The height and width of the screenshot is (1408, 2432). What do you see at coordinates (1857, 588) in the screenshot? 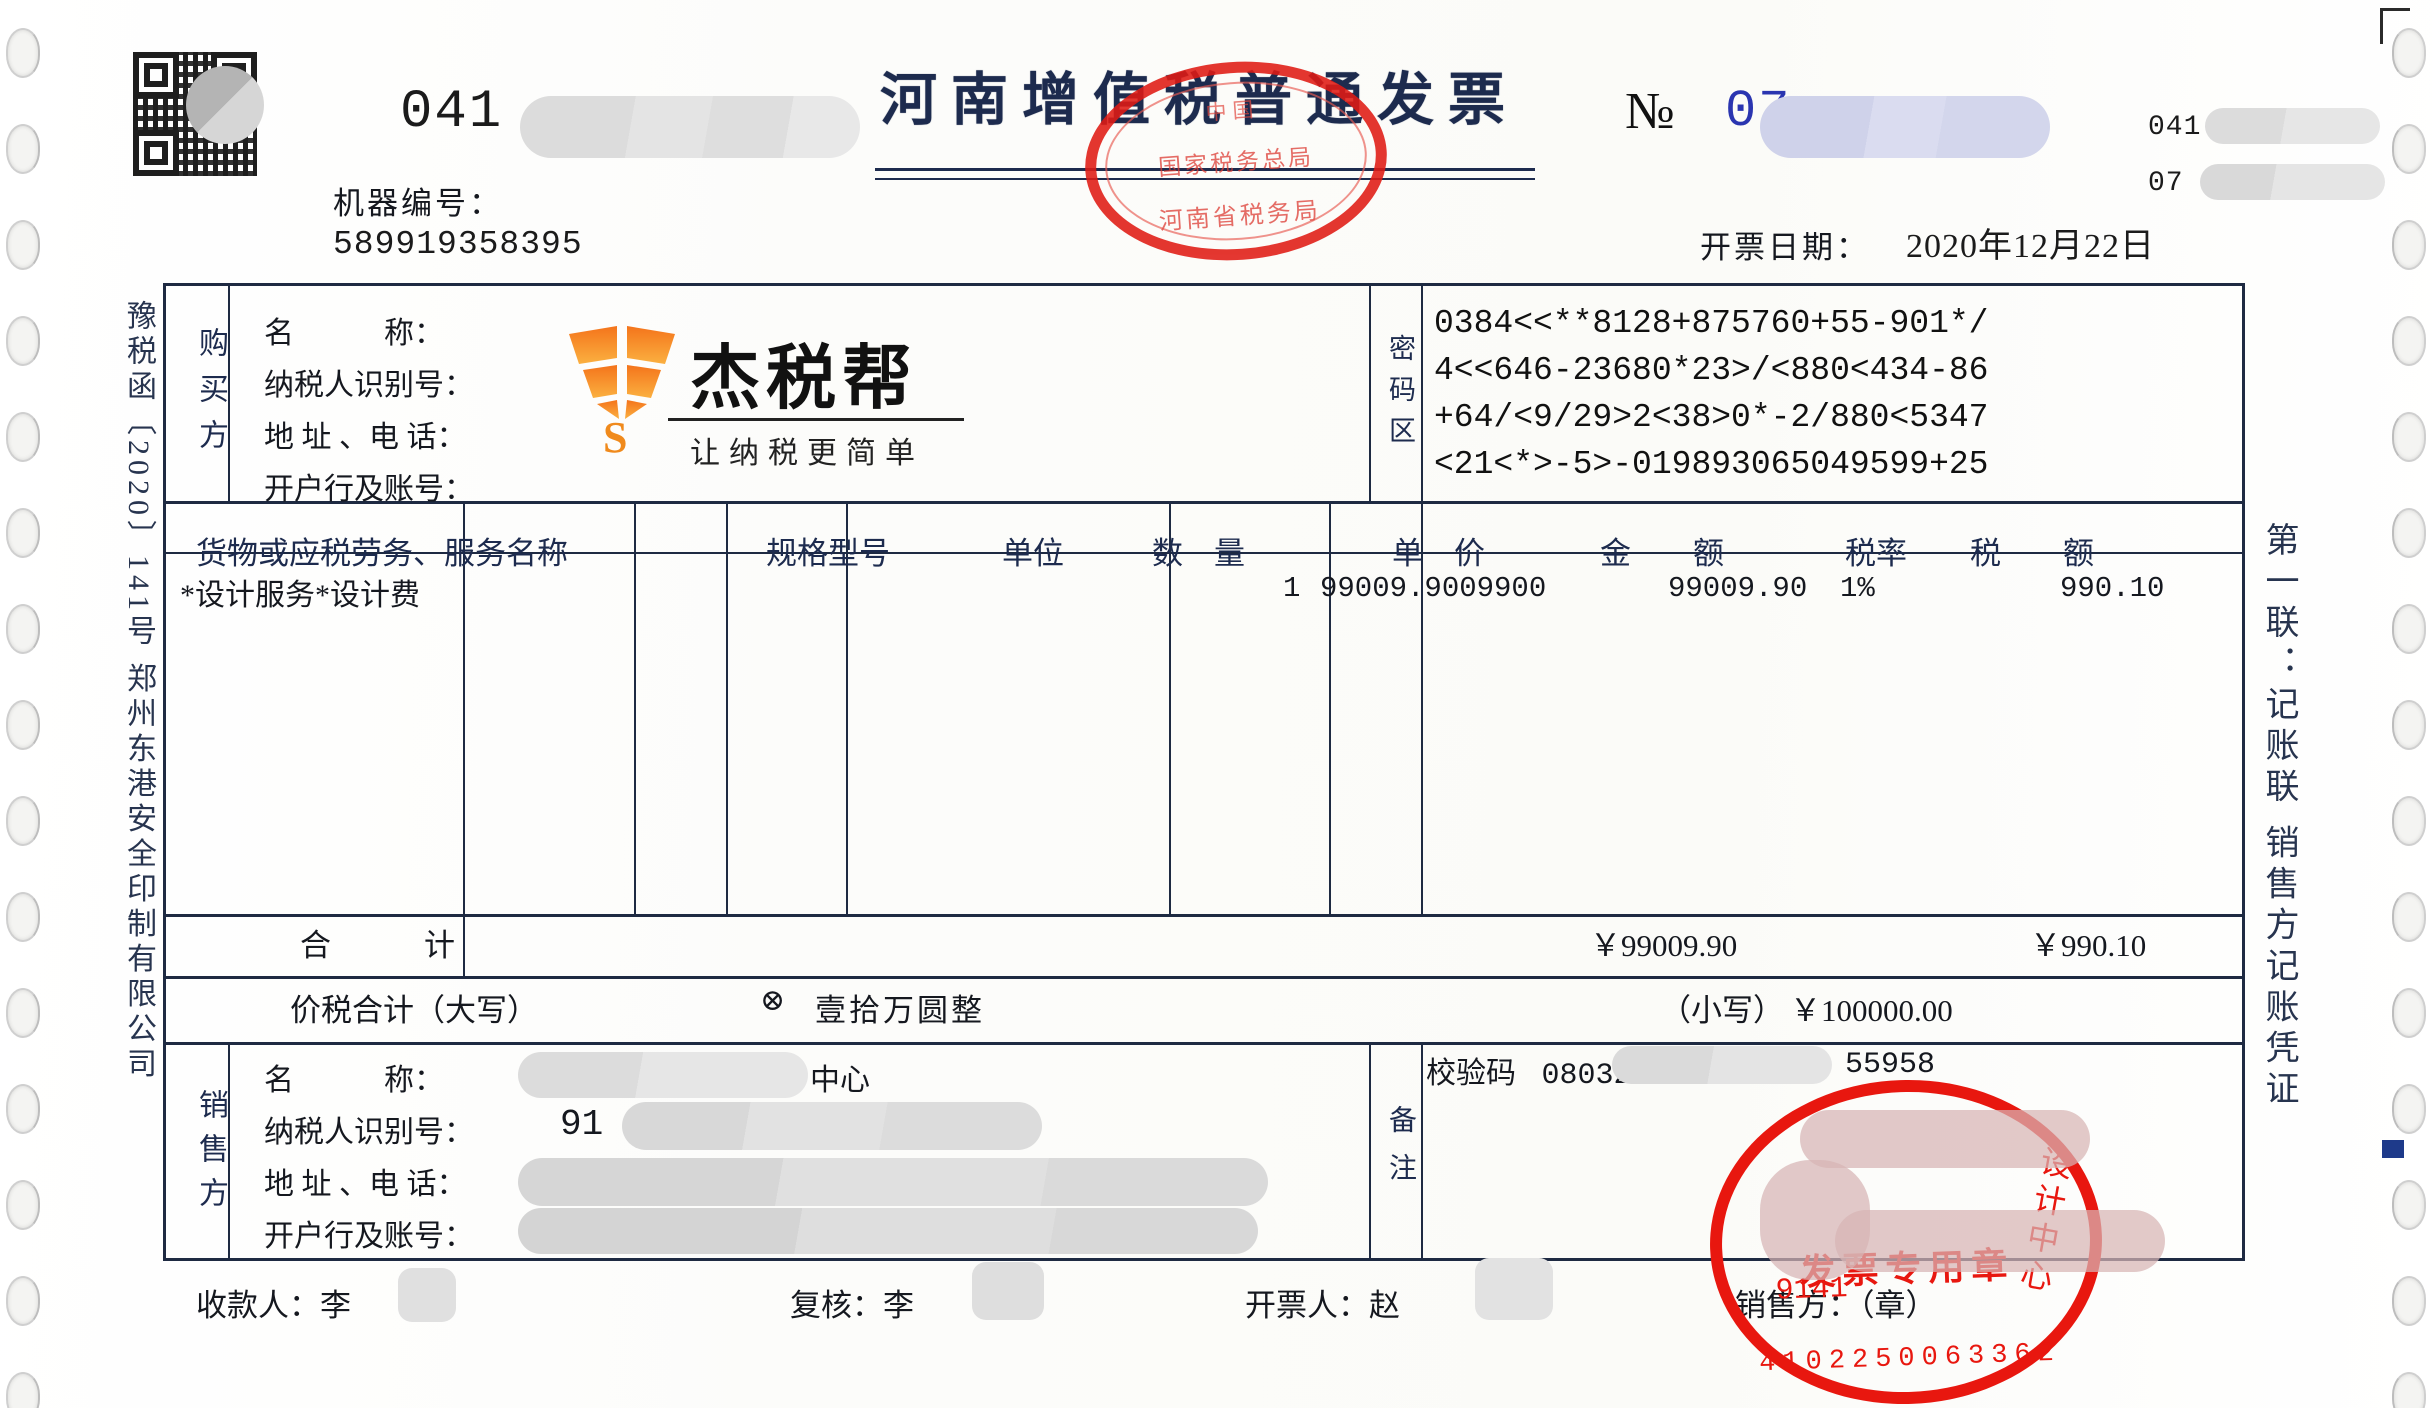
I see `item-taxrate: 1%` at bounding box center [1857, 588].